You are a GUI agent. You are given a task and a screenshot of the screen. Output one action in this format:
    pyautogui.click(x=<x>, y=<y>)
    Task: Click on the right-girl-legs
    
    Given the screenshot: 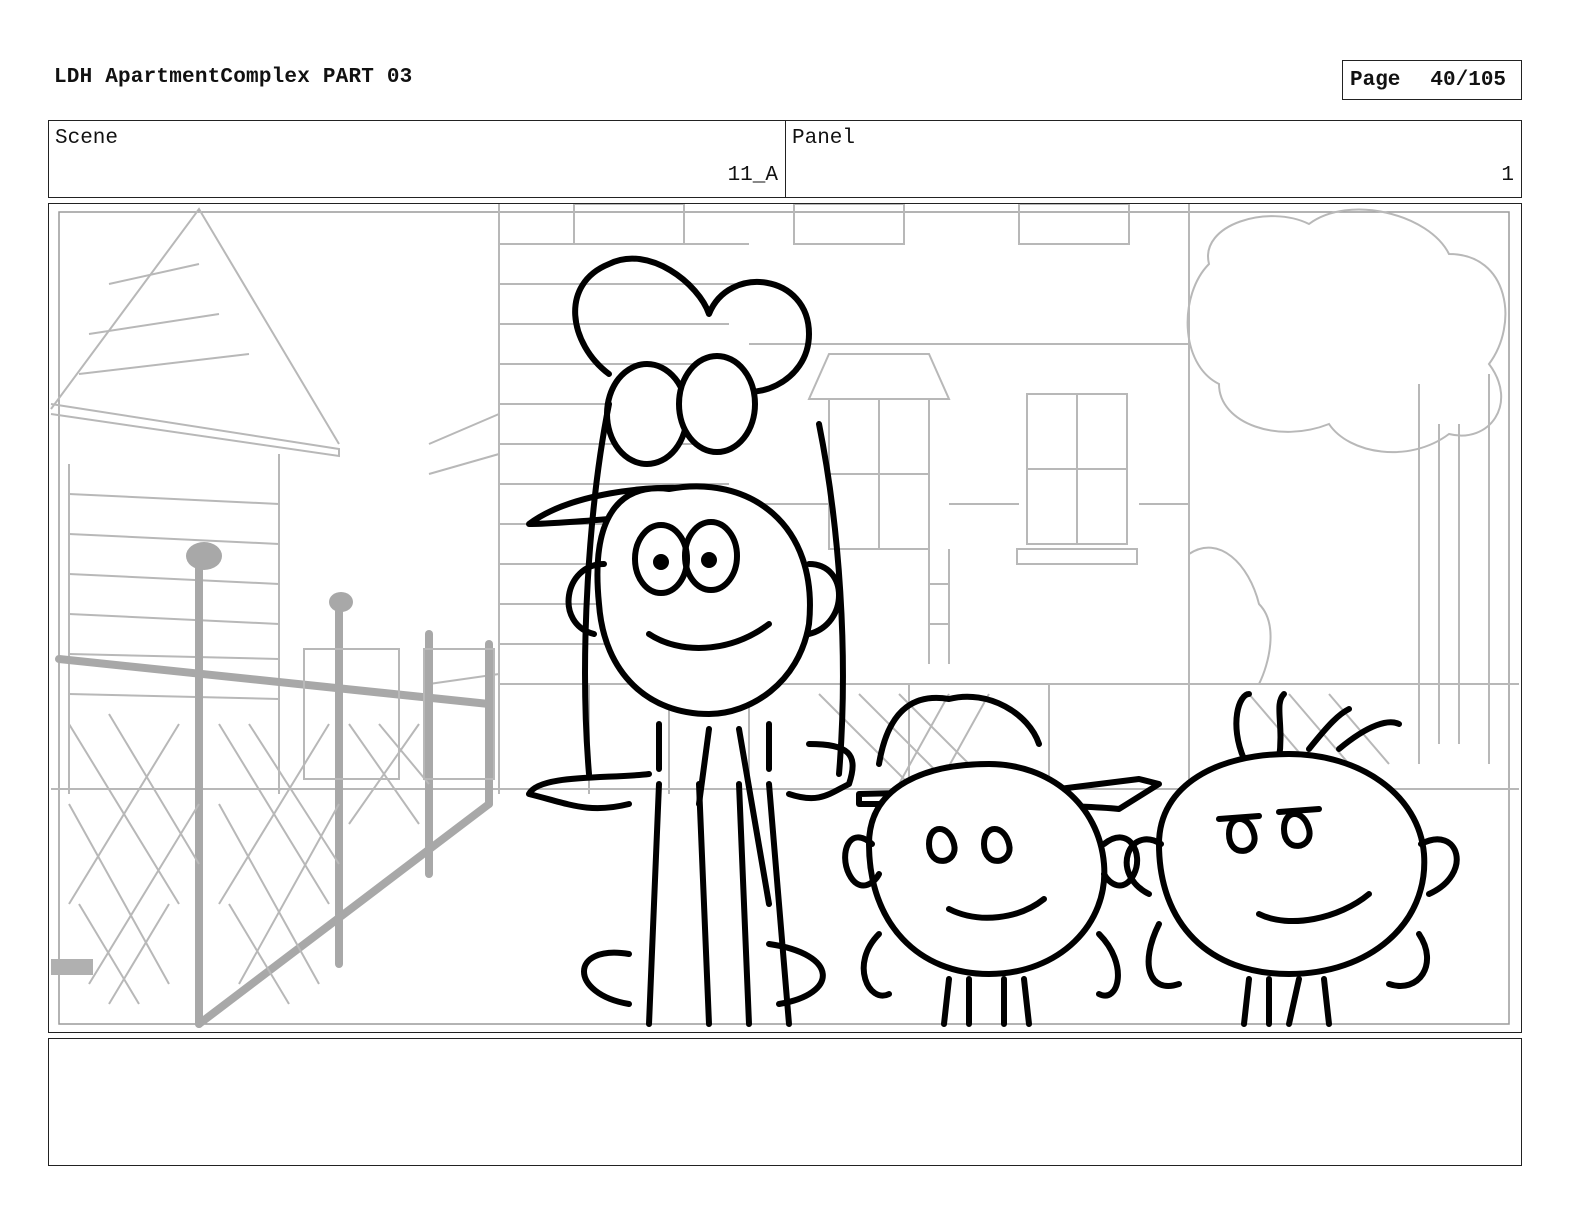 What is the action you would take?
    pyautogui.click(x=1286, y=1001)
    